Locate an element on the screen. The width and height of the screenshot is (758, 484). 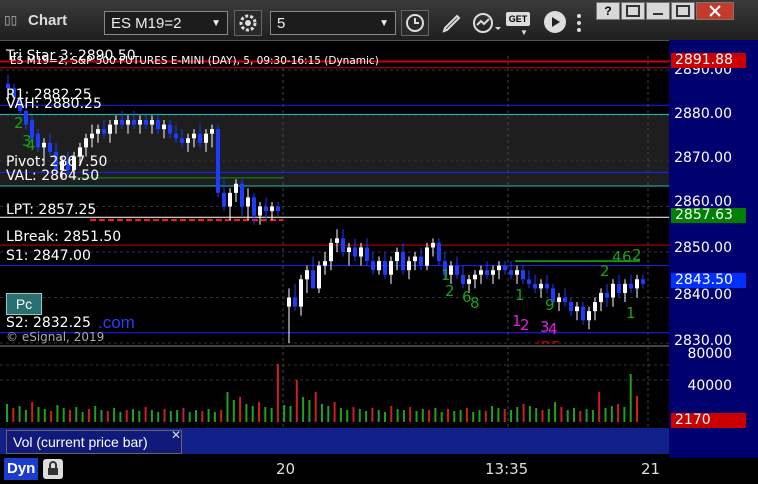
close-icon: ✕ is located at coordinates (176, 435).